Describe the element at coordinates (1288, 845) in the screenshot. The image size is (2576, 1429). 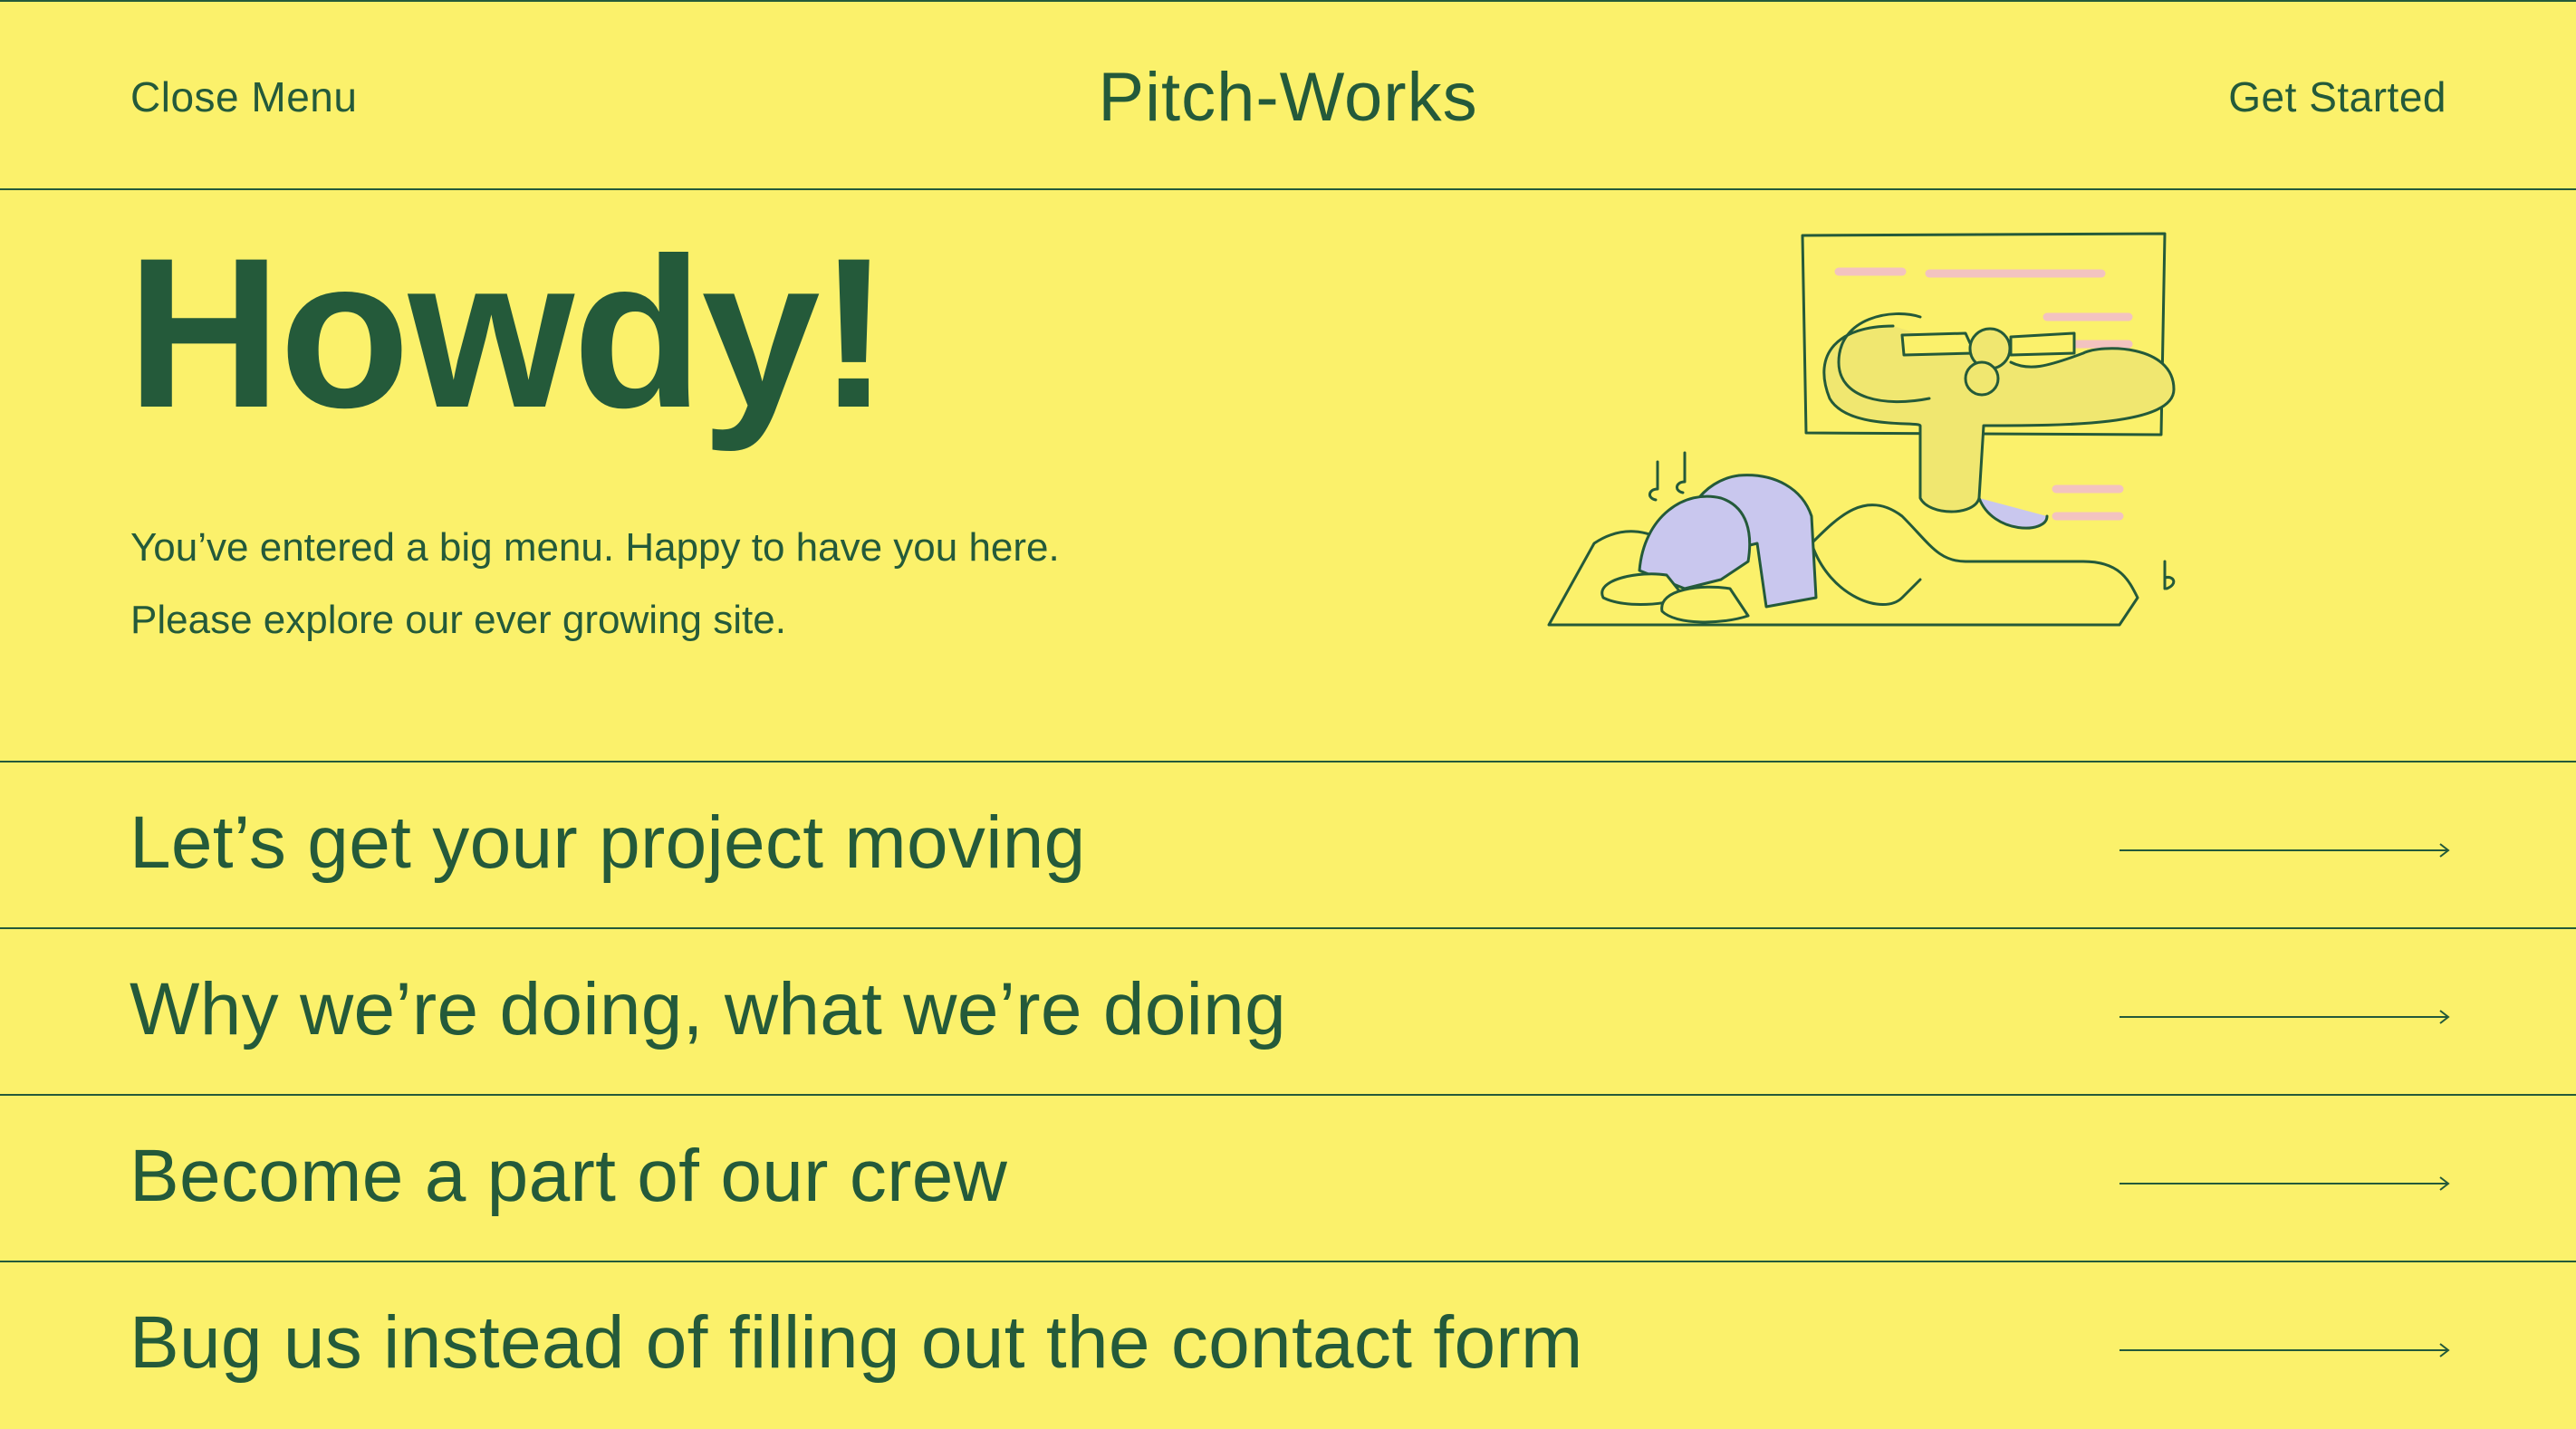
I see `menu-item-project: Let’s get your project moving` at that location.